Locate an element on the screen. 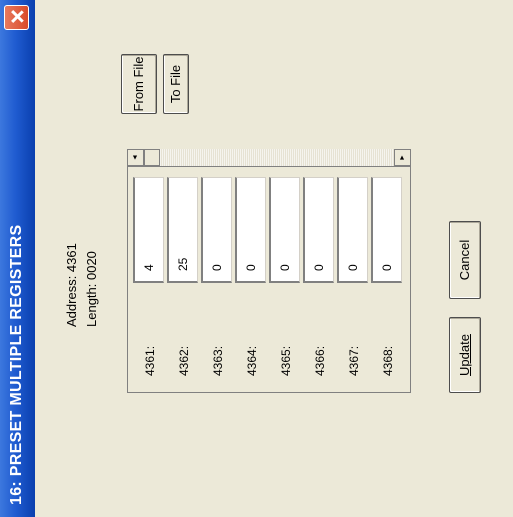 The image size is (513, 517). register-row: 4363: 0 is located at coordinates (218, 279).